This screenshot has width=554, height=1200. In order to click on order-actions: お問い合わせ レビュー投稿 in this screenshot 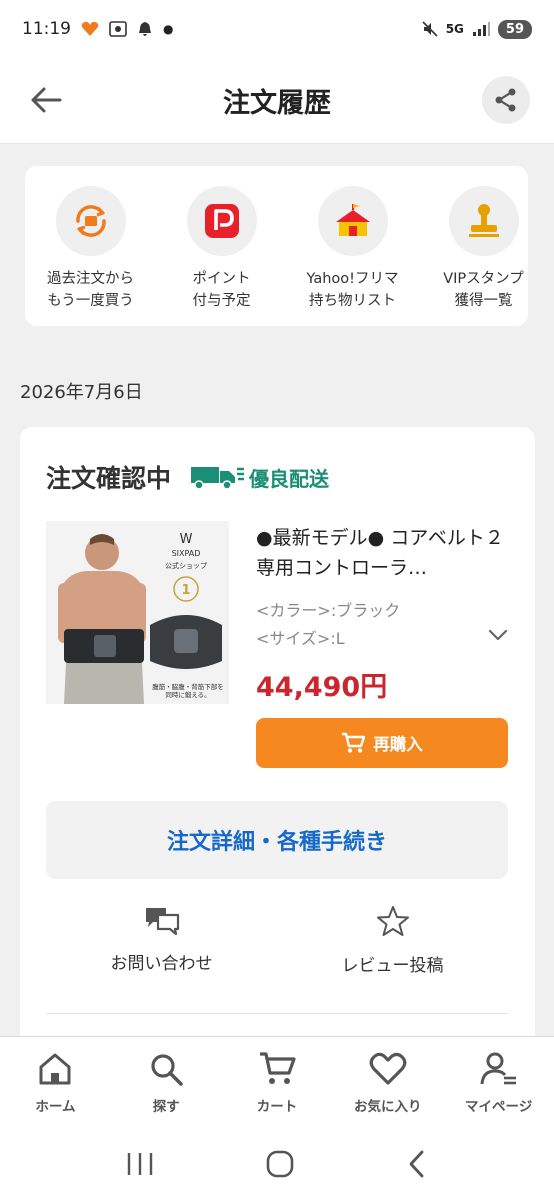, I will do `click(277, 940)`.